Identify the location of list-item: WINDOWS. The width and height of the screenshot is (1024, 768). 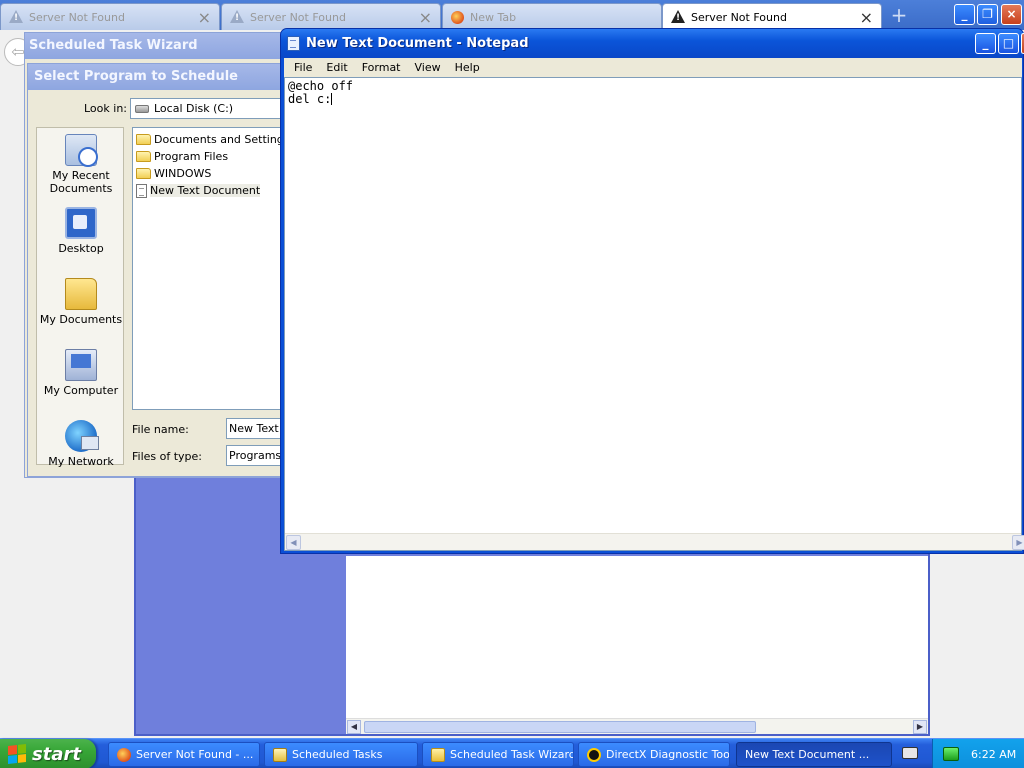
(212, 173).